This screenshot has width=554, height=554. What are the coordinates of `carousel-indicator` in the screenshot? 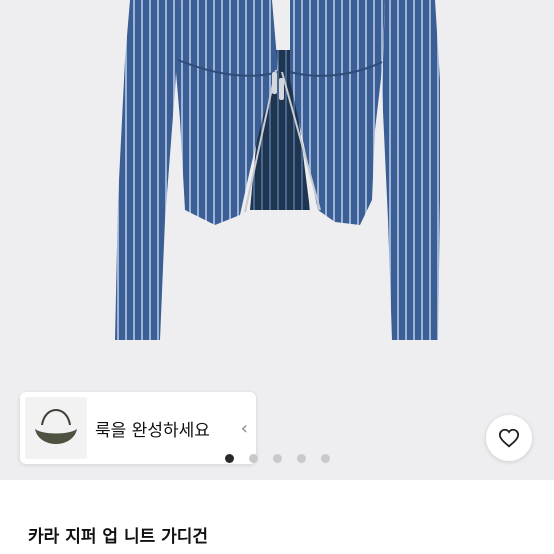 It's located at (285, 459).